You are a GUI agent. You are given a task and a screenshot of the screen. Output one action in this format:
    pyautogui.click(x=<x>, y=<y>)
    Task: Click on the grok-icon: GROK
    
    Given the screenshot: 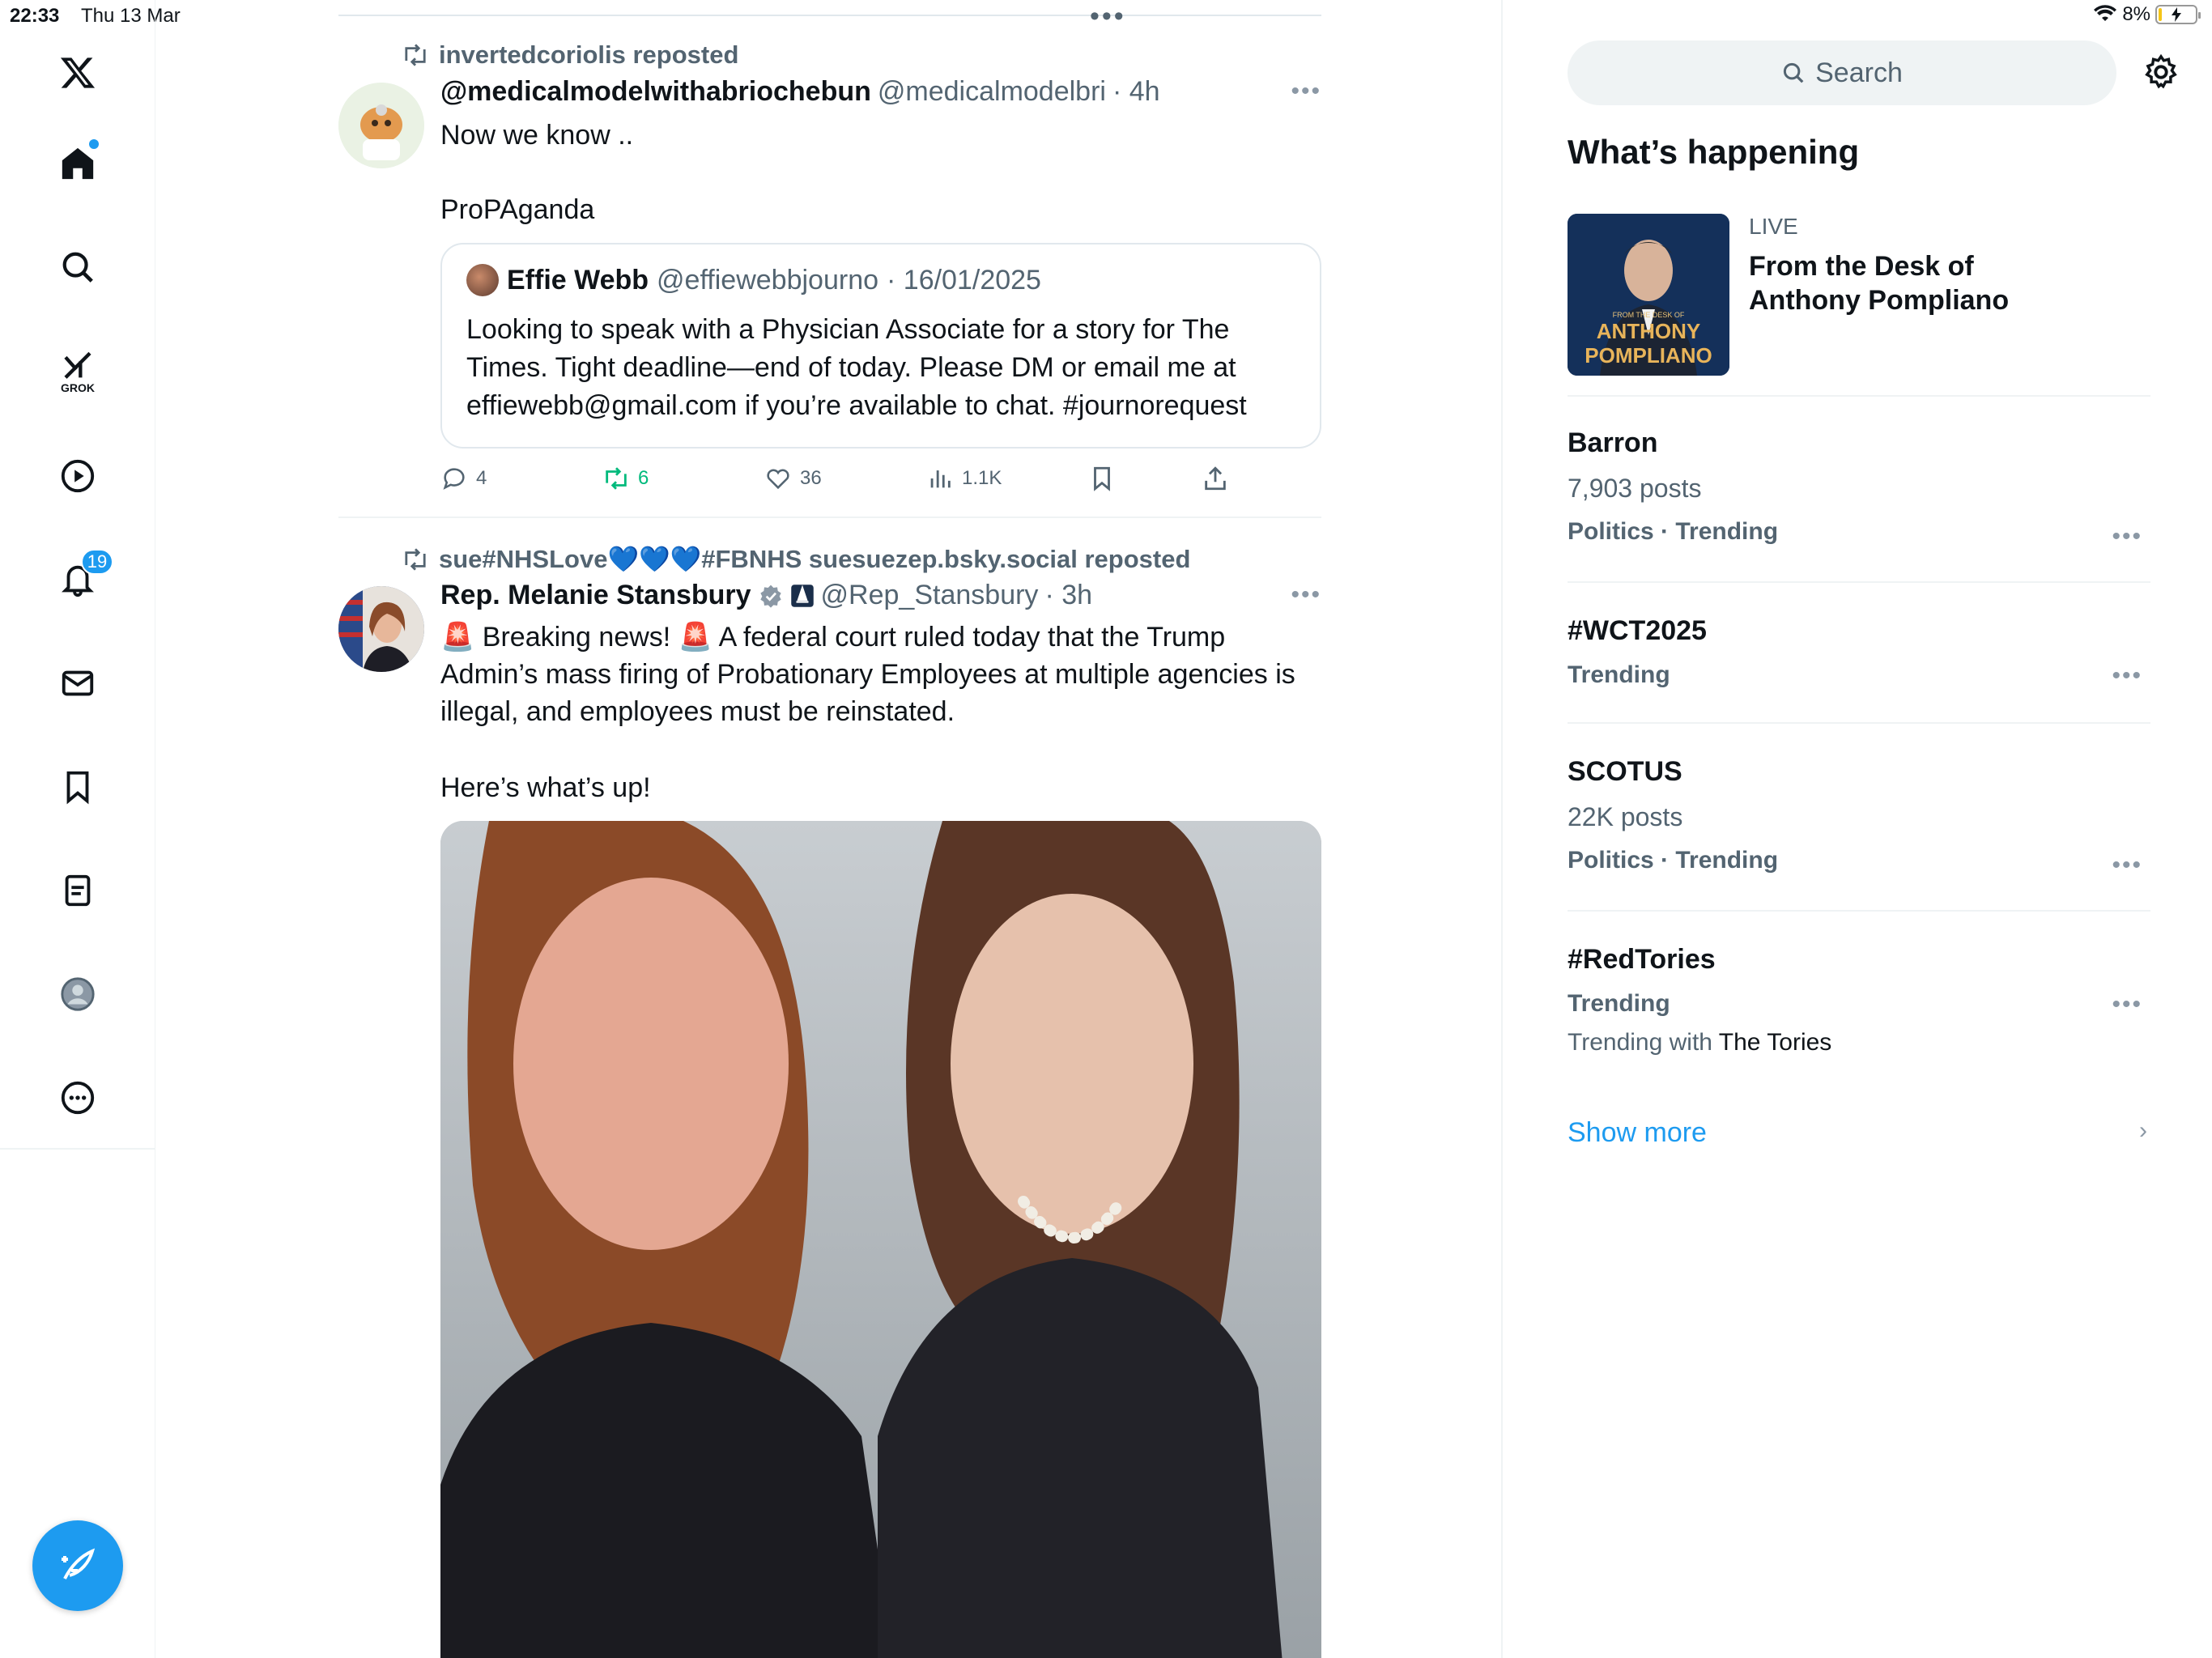 What is the action you would take?
    pyautogui.click(x=77, y=372)
    